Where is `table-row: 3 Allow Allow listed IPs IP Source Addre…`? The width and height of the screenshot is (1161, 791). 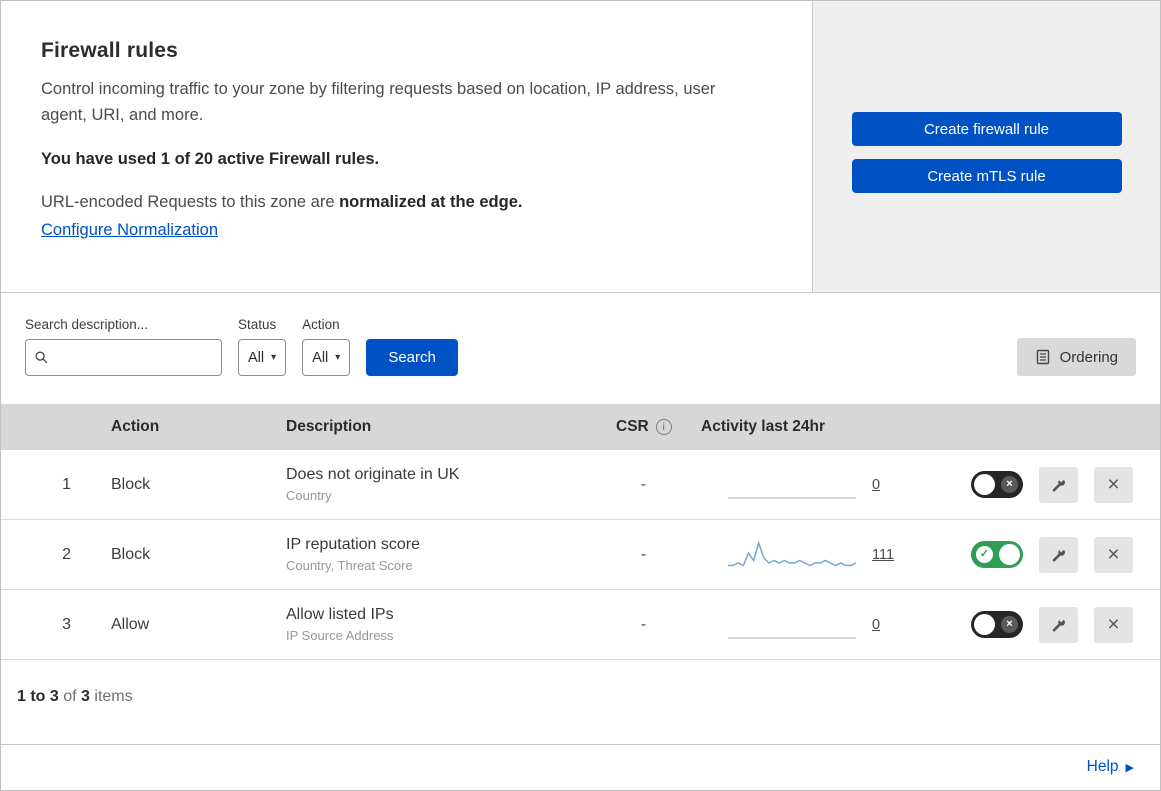 table-row: 3 Allow Allow listed IPs IP Source Addre… is located at coordinates (580, 625).